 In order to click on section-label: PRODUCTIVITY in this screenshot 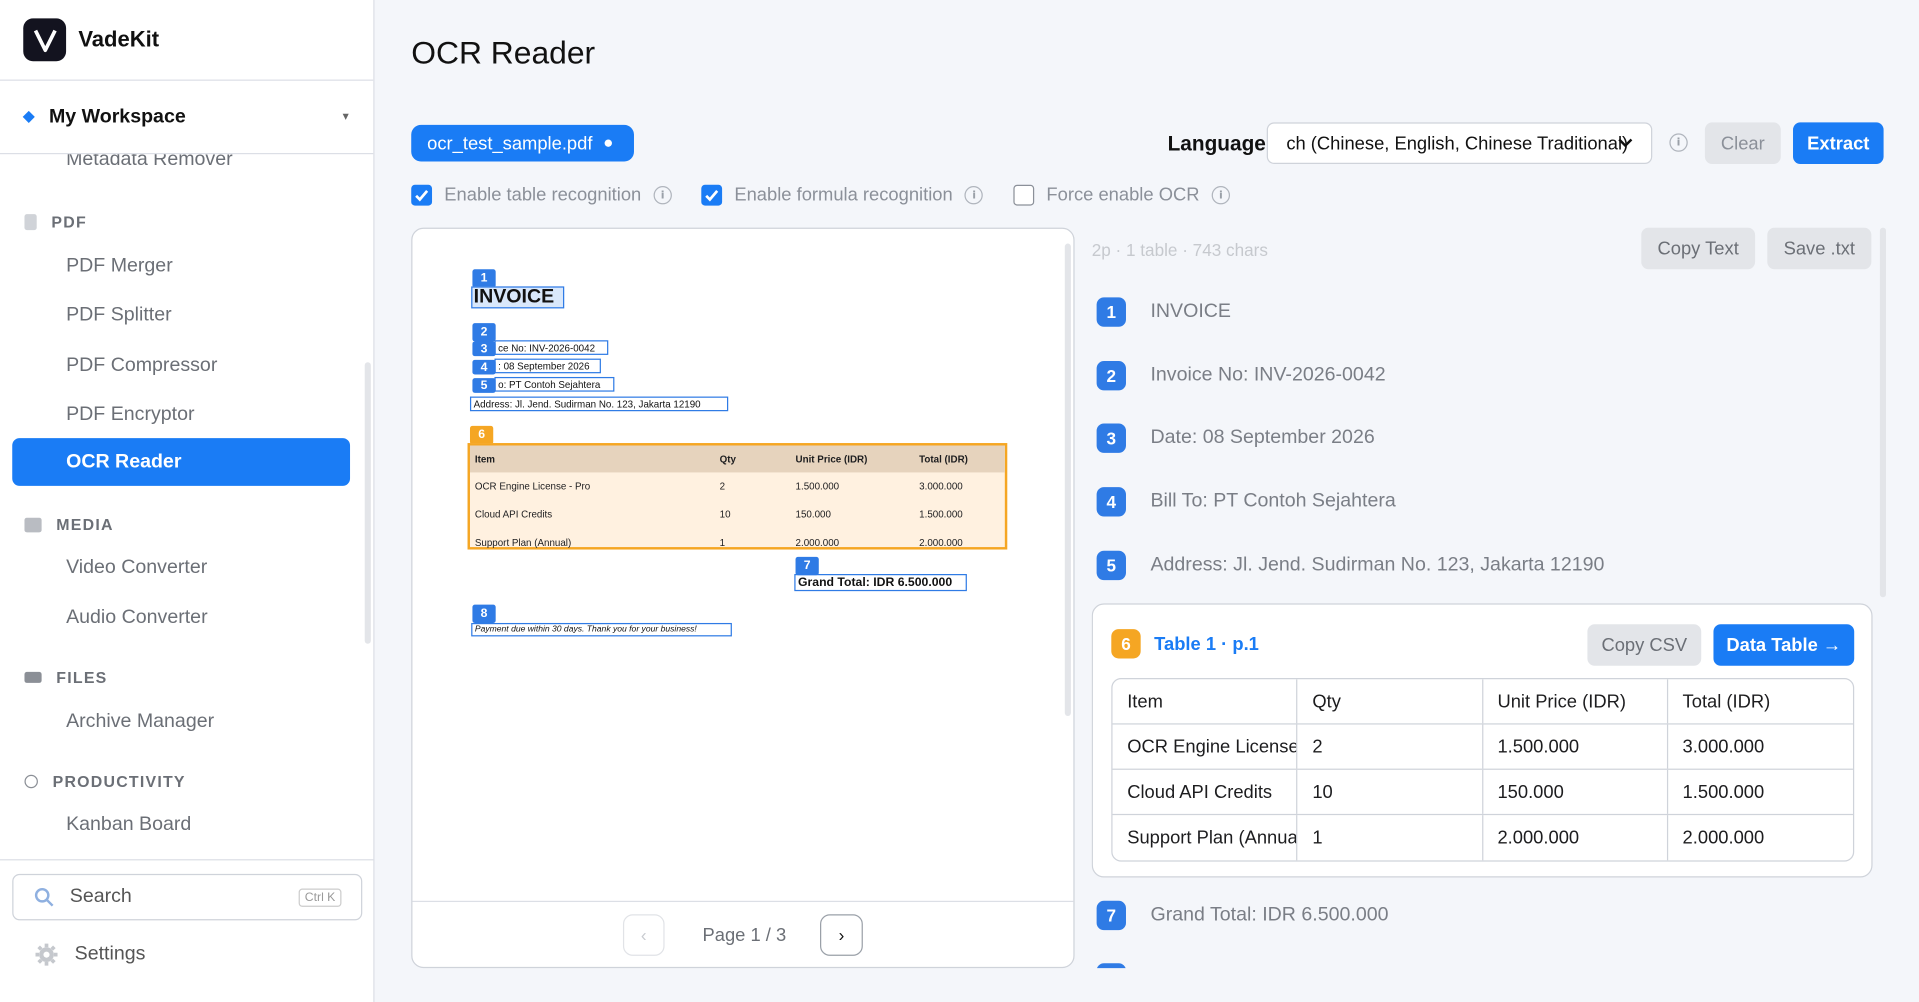, I will do `click(119, 781)`.